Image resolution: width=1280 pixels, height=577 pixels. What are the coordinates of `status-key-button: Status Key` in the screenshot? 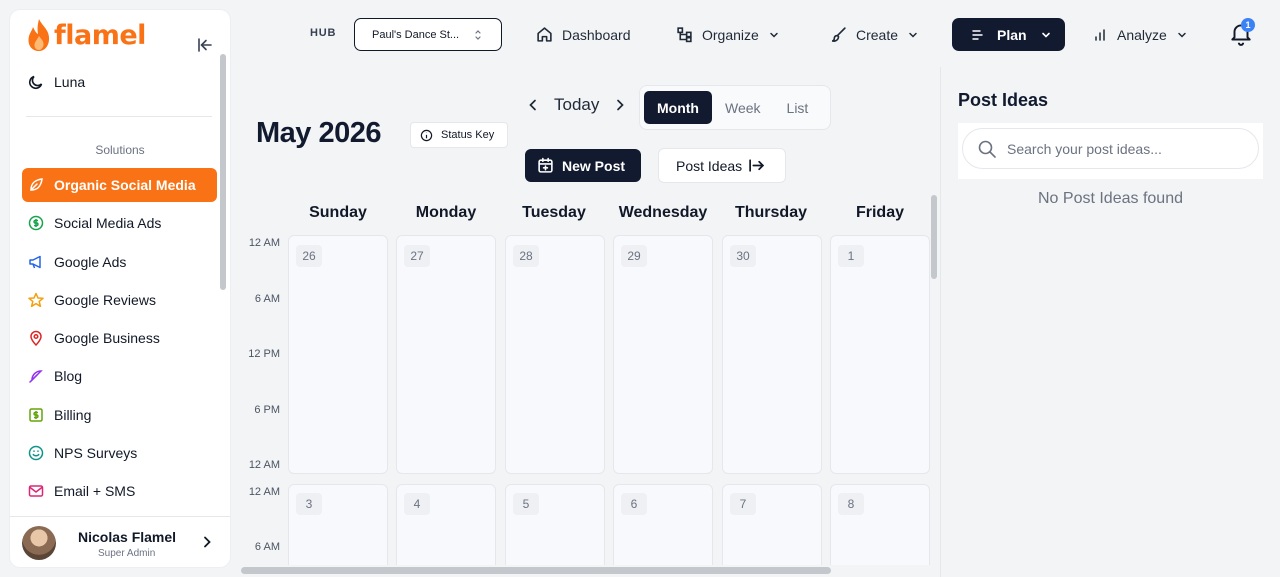 It's located at (459, 135).